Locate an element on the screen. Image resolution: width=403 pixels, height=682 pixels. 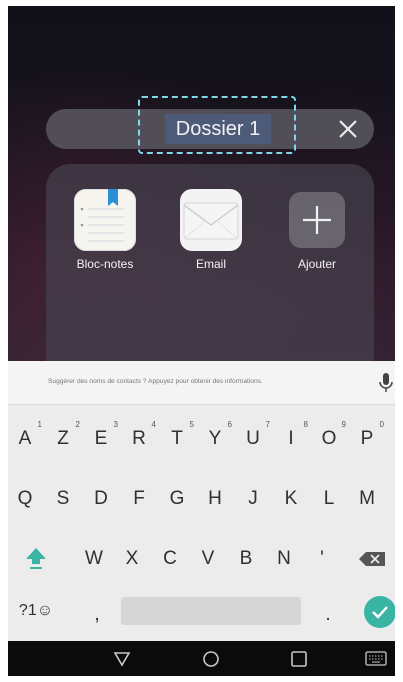
key-k: K is located at coordinates (291, 499).